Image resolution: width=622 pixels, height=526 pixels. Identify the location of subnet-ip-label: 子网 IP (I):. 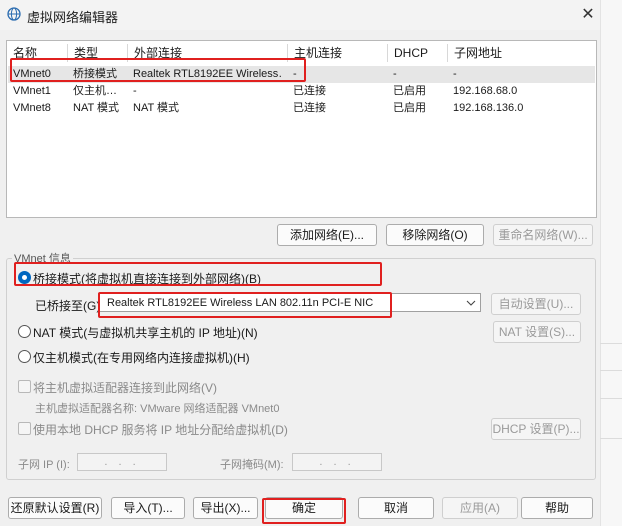
(44, 465).